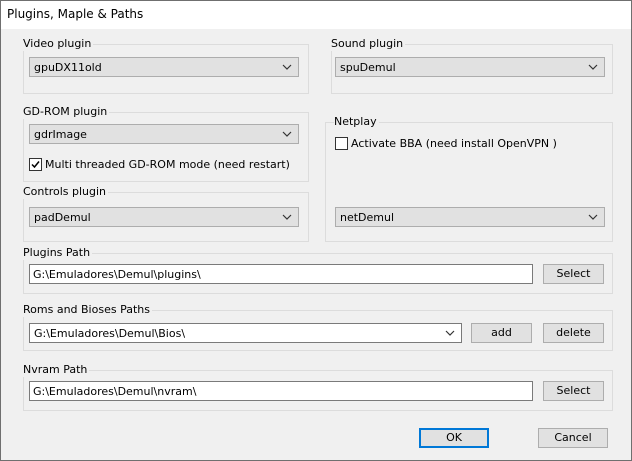 The image size is (632, 461). I want to click on multithread-gdrom-checkbox, so click(35, 164).